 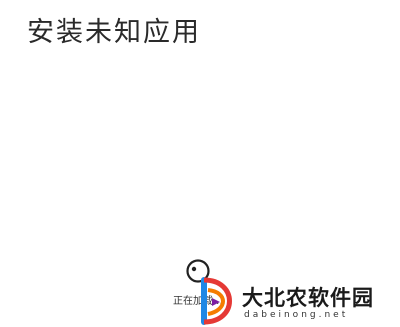 What do you see at coordinates (114, 32) in the screenshot?
I see `page-title: 安装未知应用` at bounding box center [114, 32].